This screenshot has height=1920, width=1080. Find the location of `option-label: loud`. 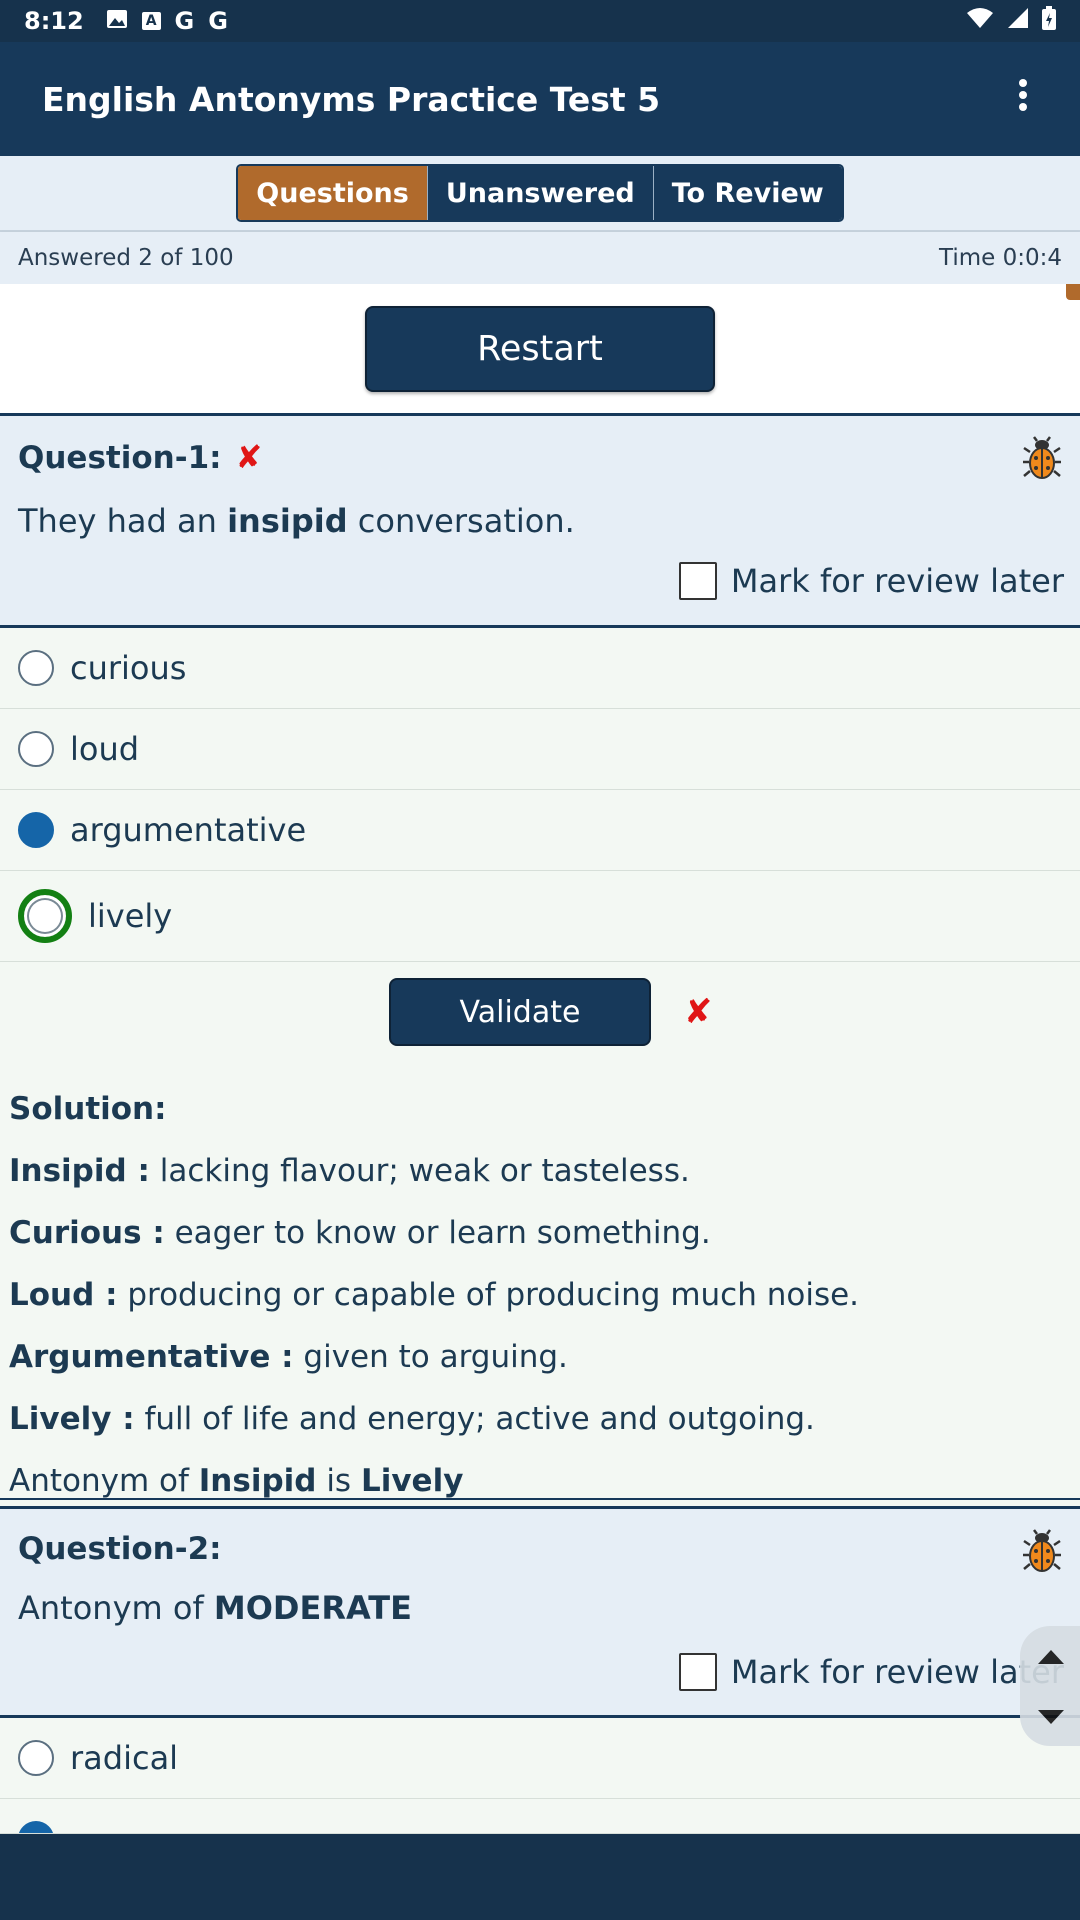

option-label: loud is located at coordinates (105, 749).